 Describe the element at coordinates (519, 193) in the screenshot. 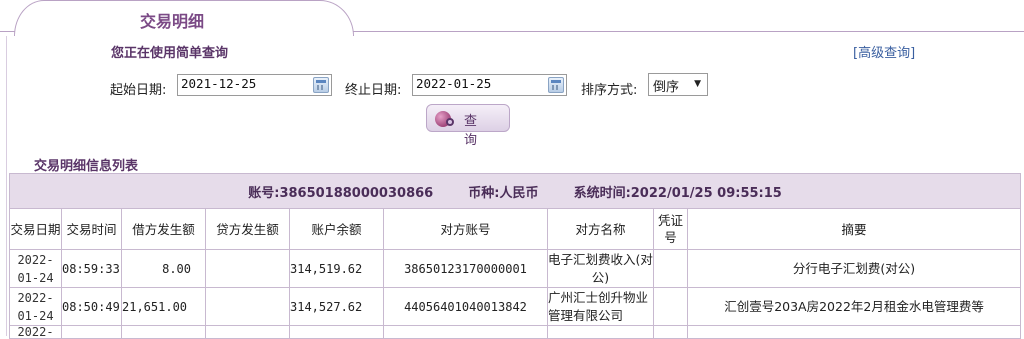

I see `currency-value: 人民币` at that location.